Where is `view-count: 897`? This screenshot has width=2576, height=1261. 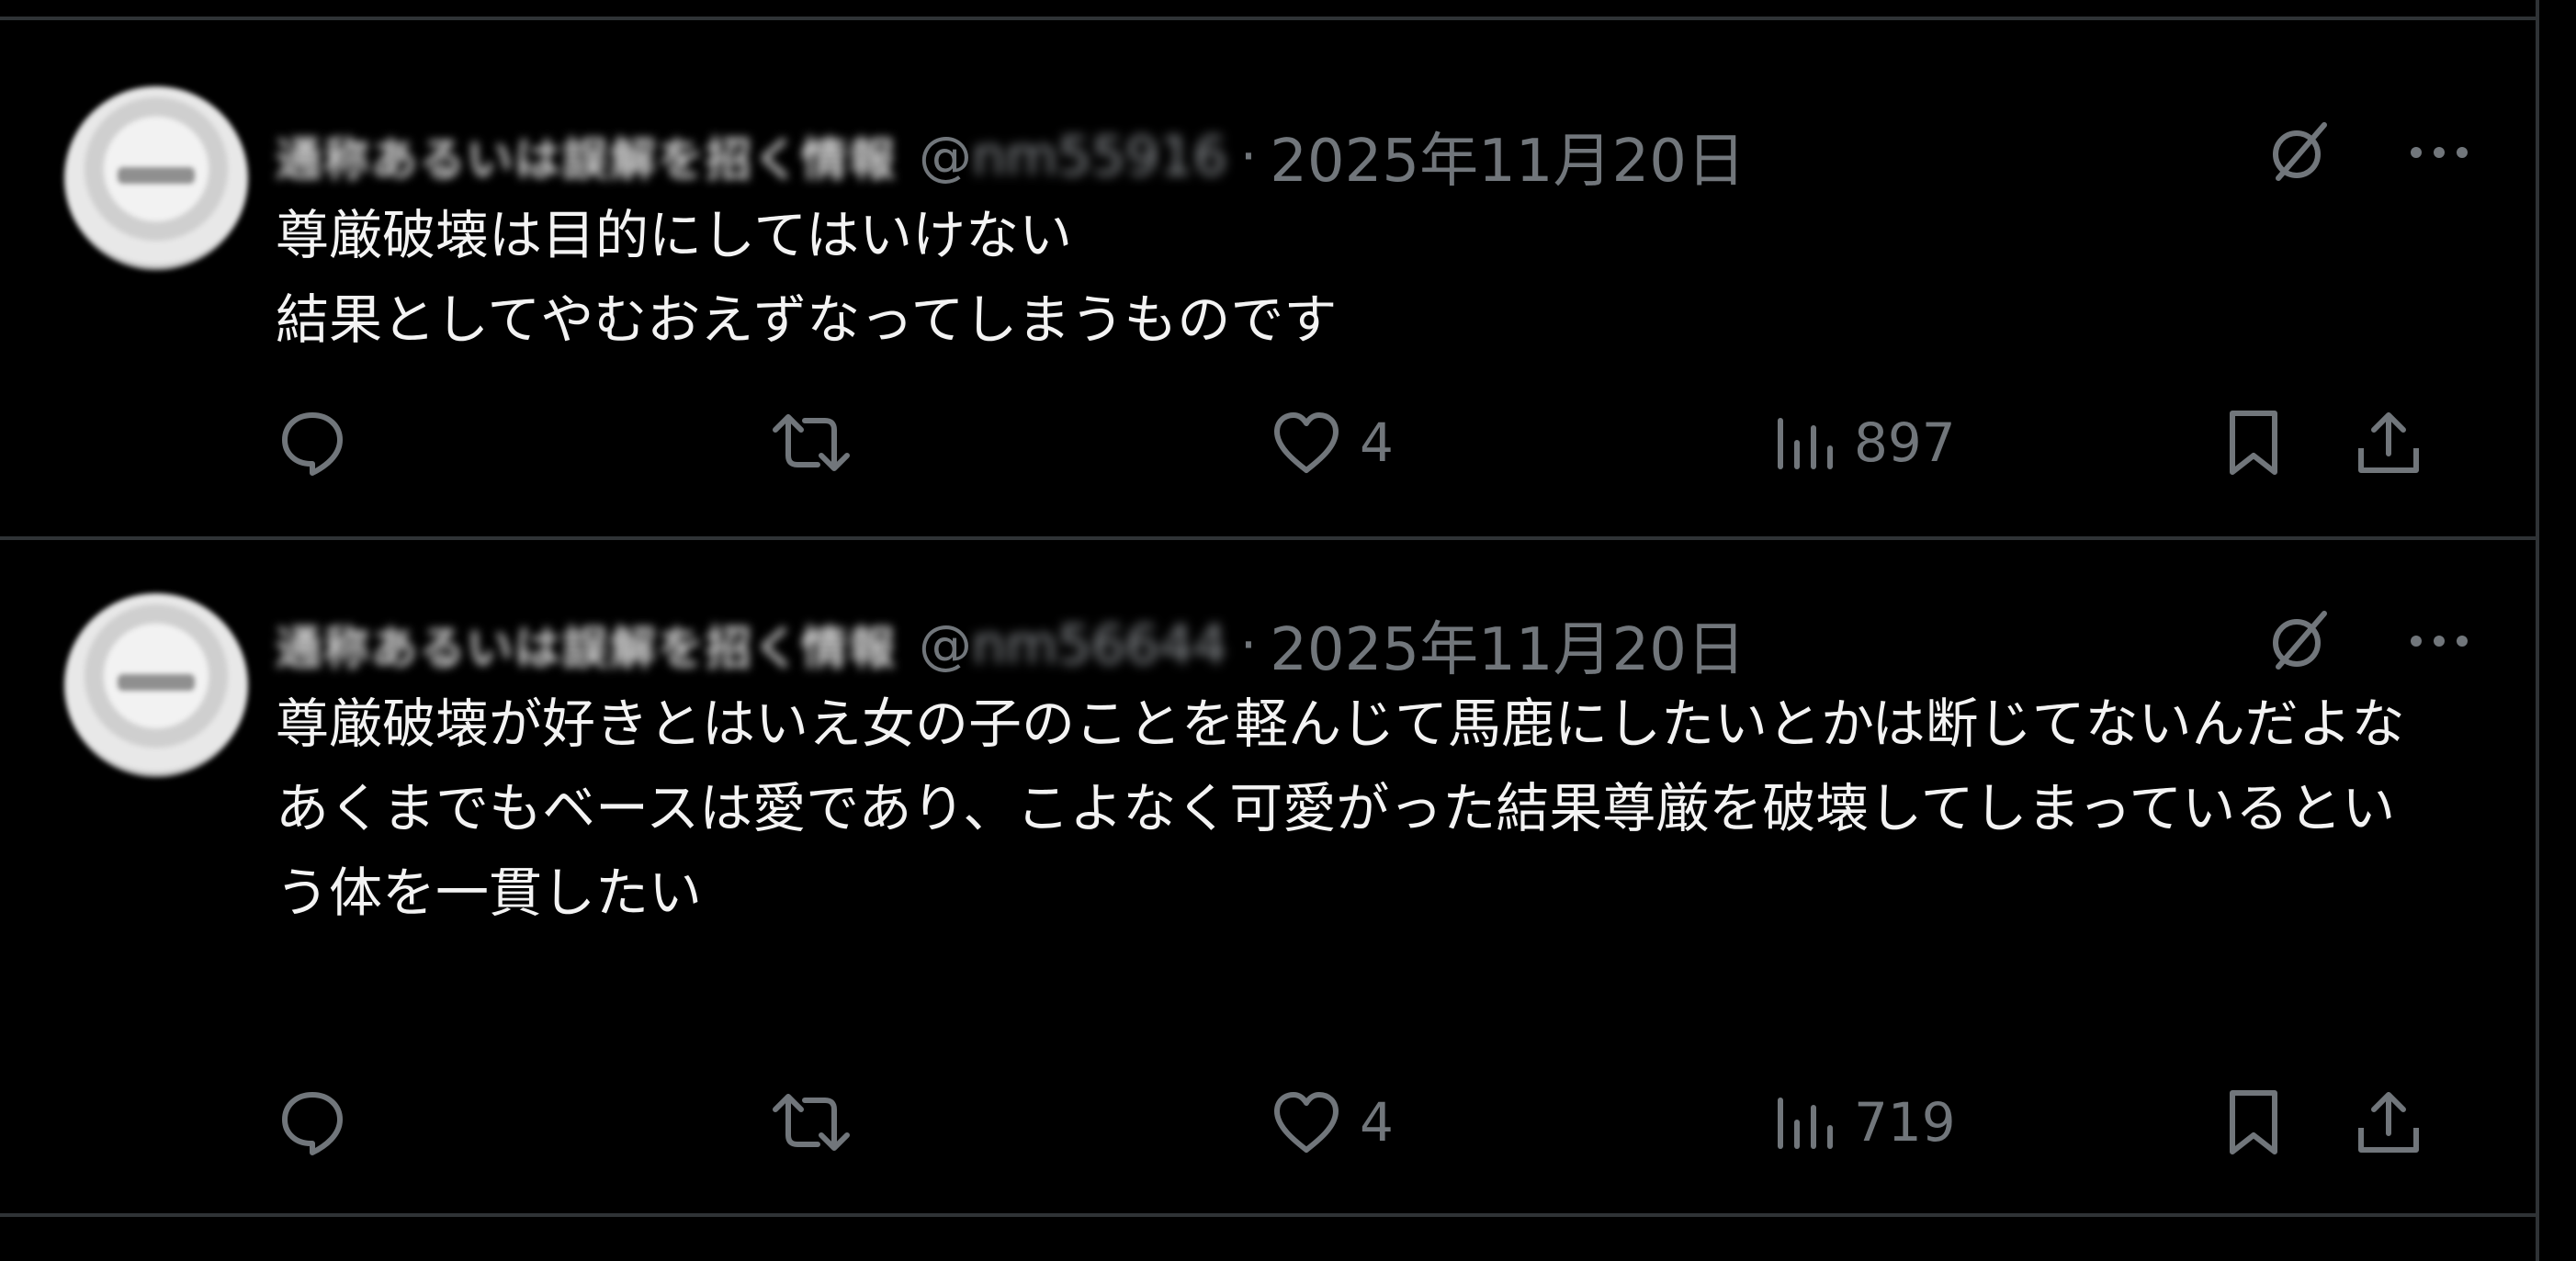
view-count: 897 is located at coordinates (1905, 442).